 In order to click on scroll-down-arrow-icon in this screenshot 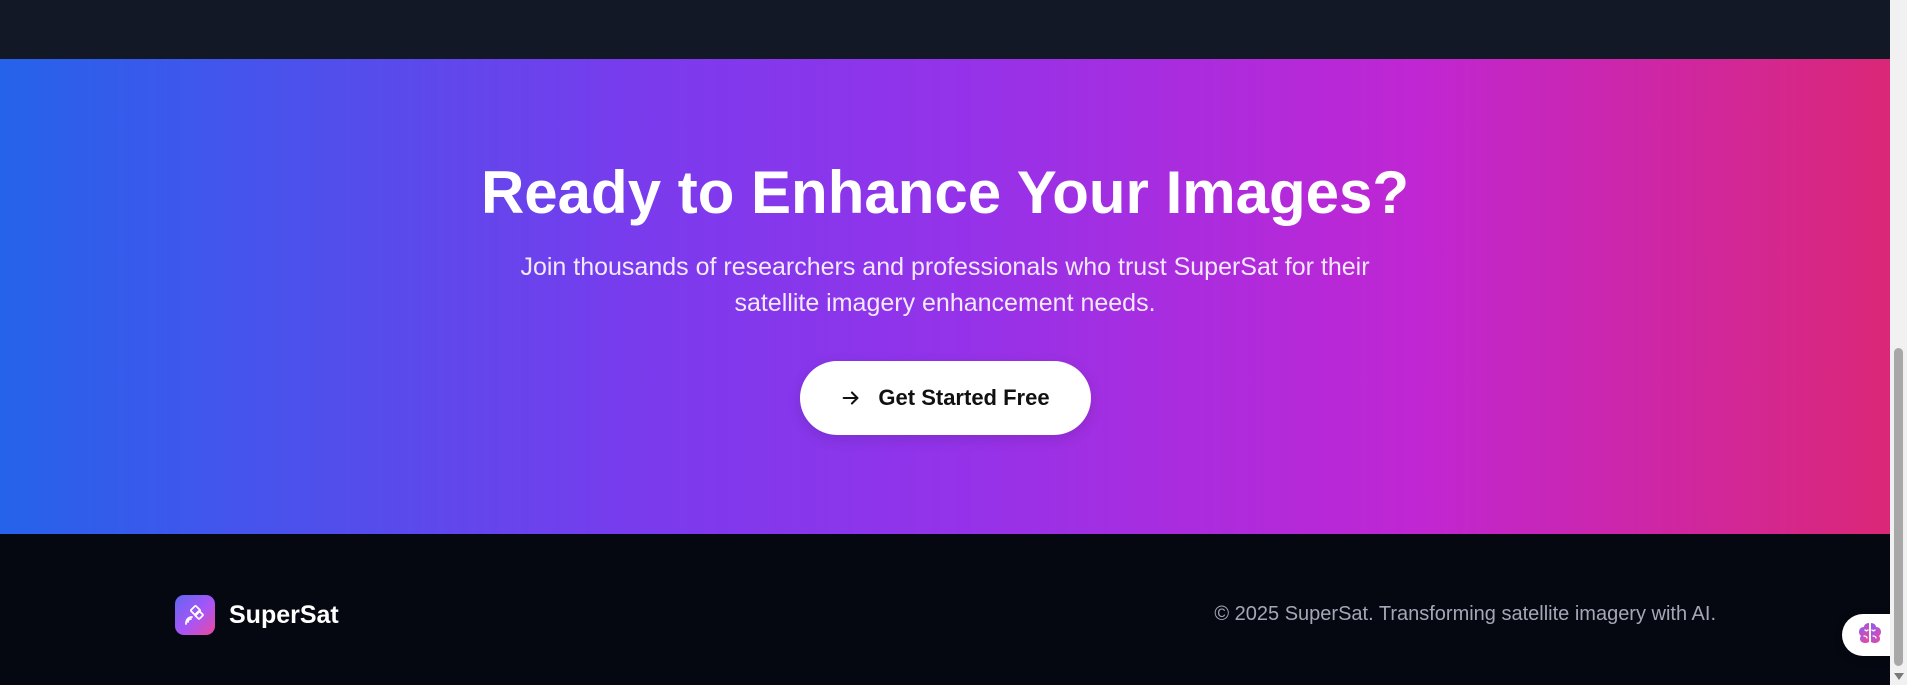, I will do `click(1899, 676)`.